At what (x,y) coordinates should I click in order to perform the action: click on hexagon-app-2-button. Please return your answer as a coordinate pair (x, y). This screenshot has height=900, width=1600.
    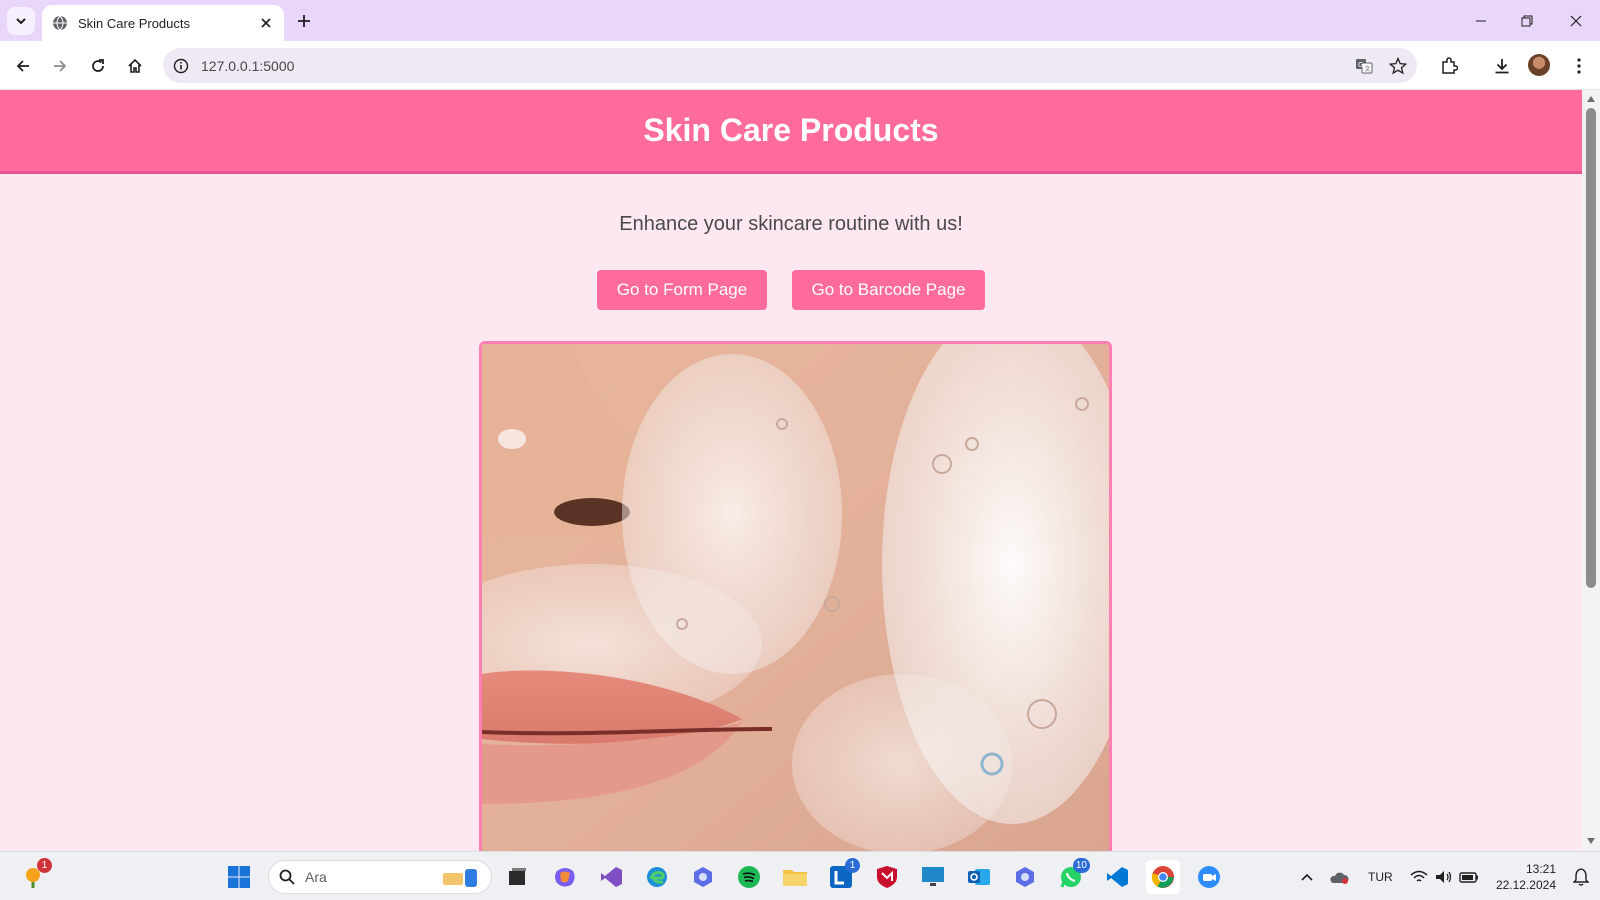
    Looking at the image, I should click on (1025, 877).